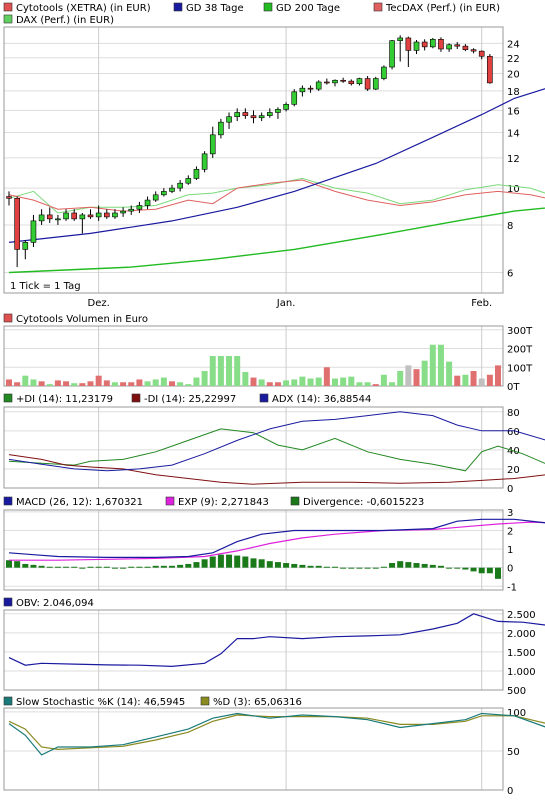 This screenshot has width=545, height=812. Describe the element at coordinates (276, 640) in the screenshot. I see `obv-line` at that location.